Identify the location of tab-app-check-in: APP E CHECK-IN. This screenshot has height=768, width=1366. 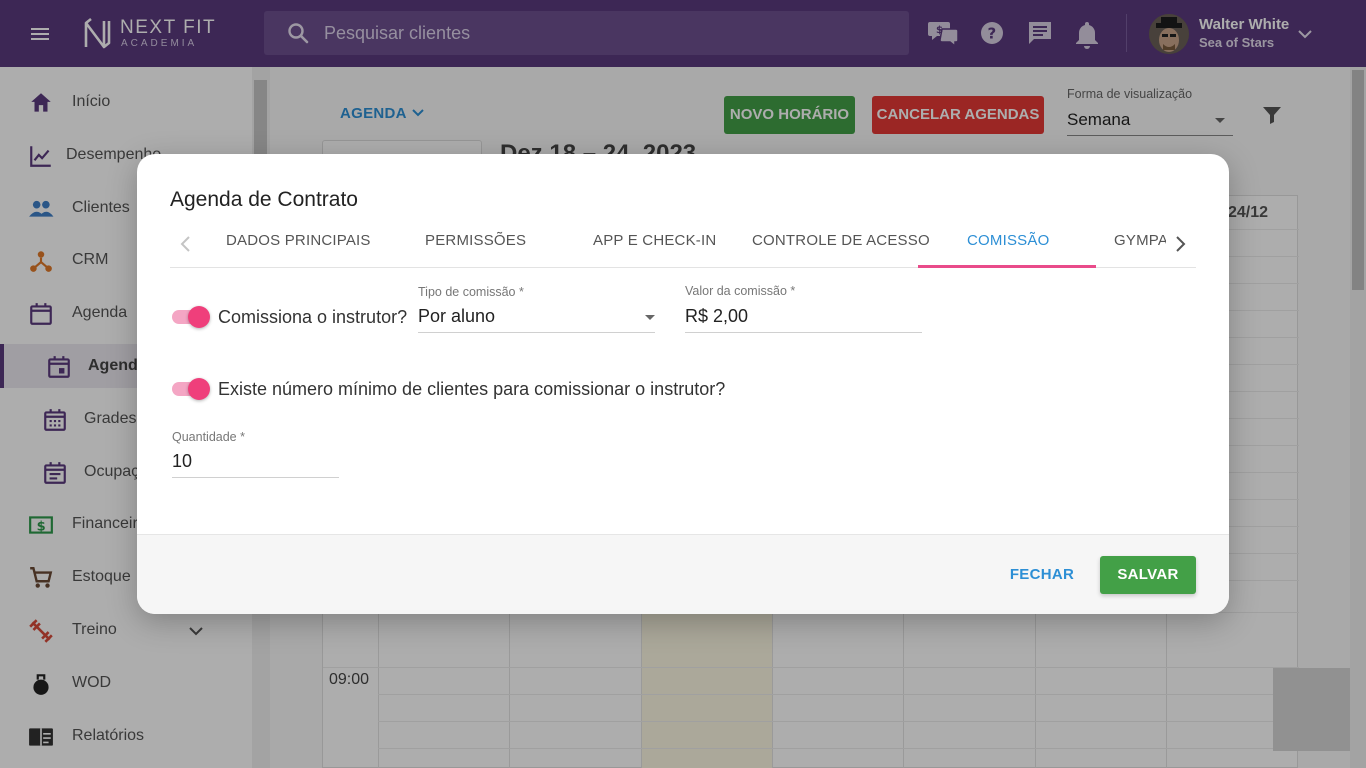
(654, 240).